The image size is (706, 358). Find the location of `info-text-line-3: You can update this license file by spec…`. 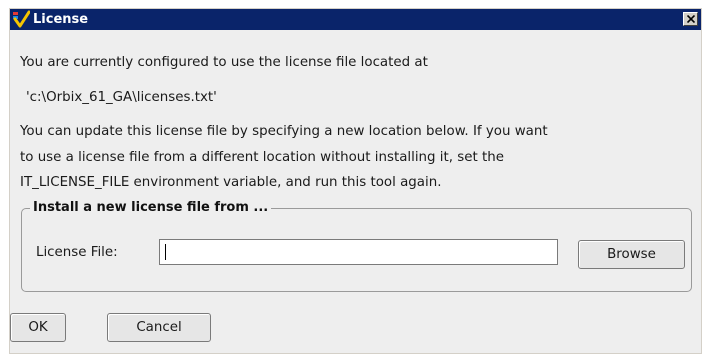

info-text-line-3: You can update this license file by spec… is located at coordinates (284, 131).